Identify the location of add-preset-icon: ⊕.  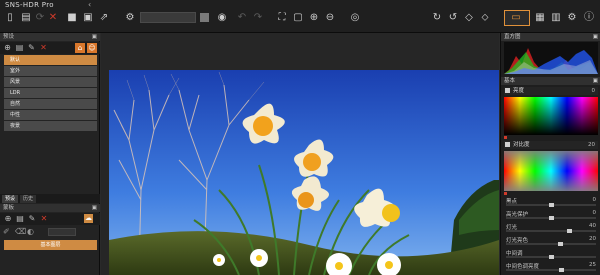
(7, 47).